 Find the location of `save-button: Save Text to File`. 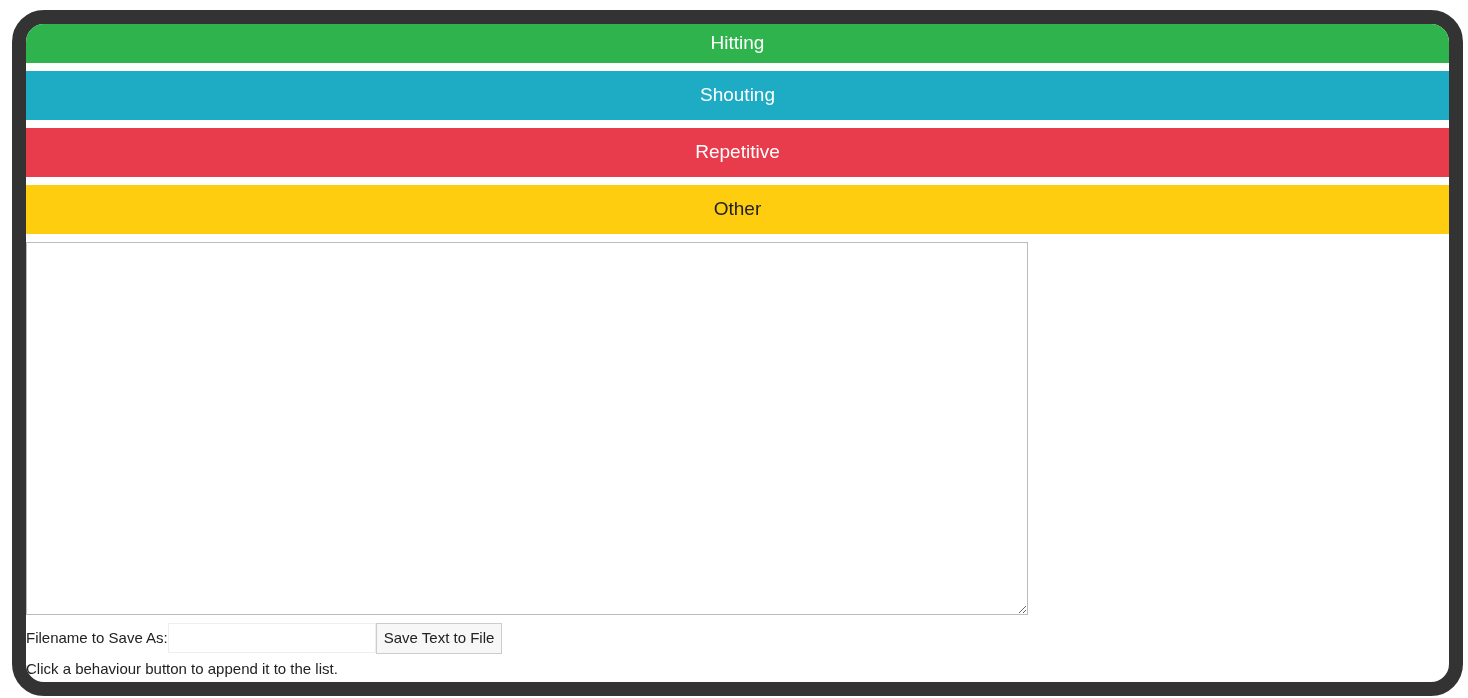

save-button: Save Text to File is located at coordinates (439, 638).